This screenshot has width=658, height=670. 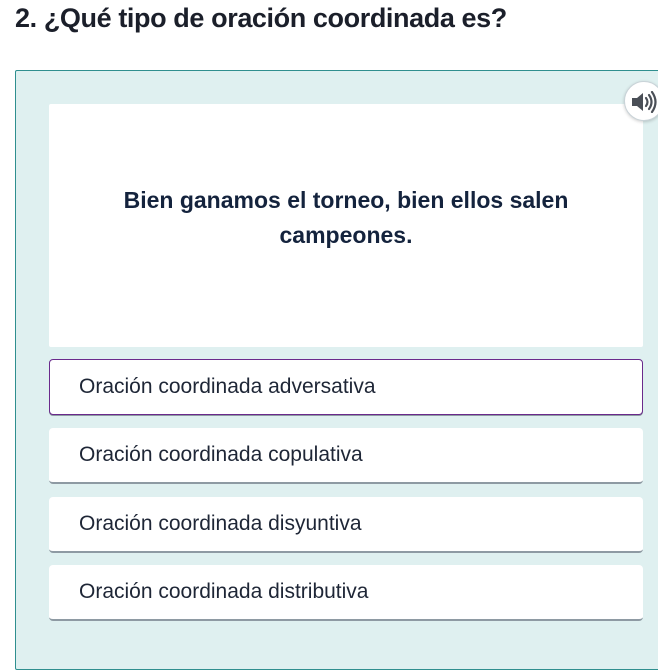 I want to click on answer-option-label: Oración coordinada distributiva, so click(x=224, y=591).